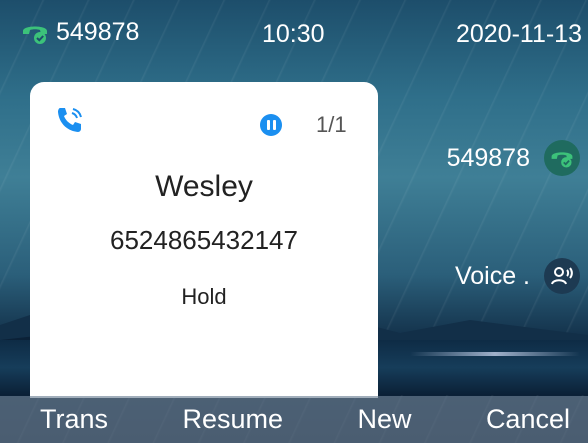  Describe the element at coordinates (384, 419) in the screenshot. I see `new-softkey: New` at that location.